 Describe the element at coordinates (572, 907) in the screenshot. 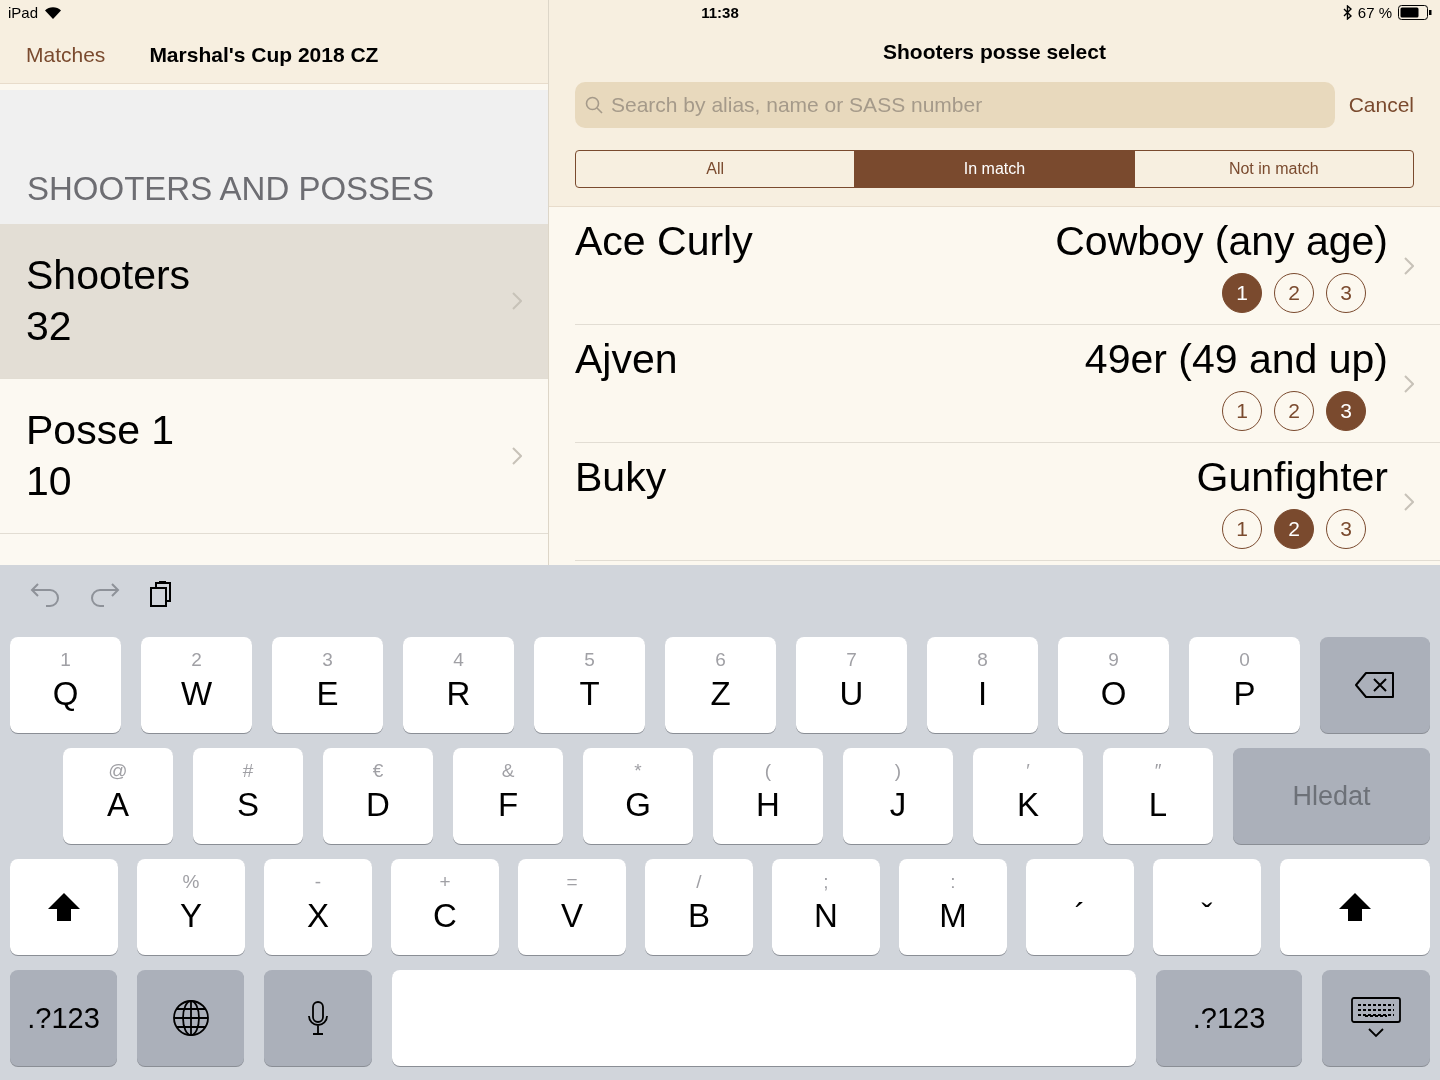

I see `key: = V` at that location.